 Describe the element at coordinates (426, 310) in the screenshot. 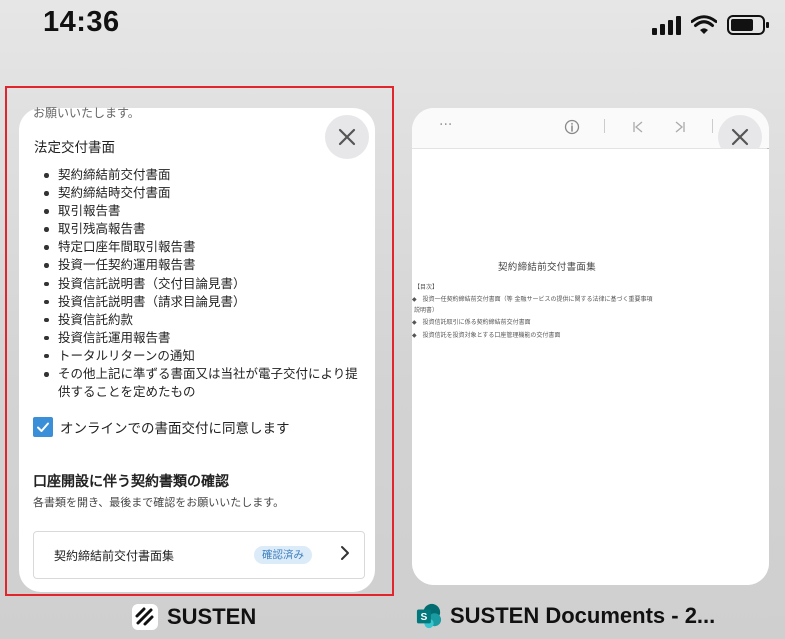

I see `document-line: 説明書）` at that location.